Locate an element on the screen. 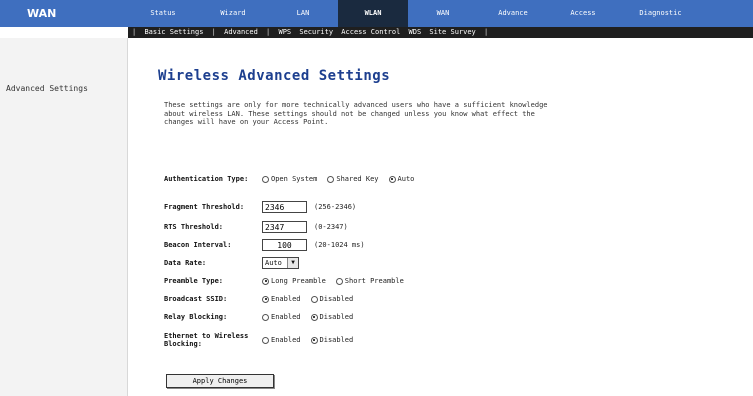 The image size is (753, 396). relay-blocking-enabled-radio: Enabled is located at coordinates (281, 317).